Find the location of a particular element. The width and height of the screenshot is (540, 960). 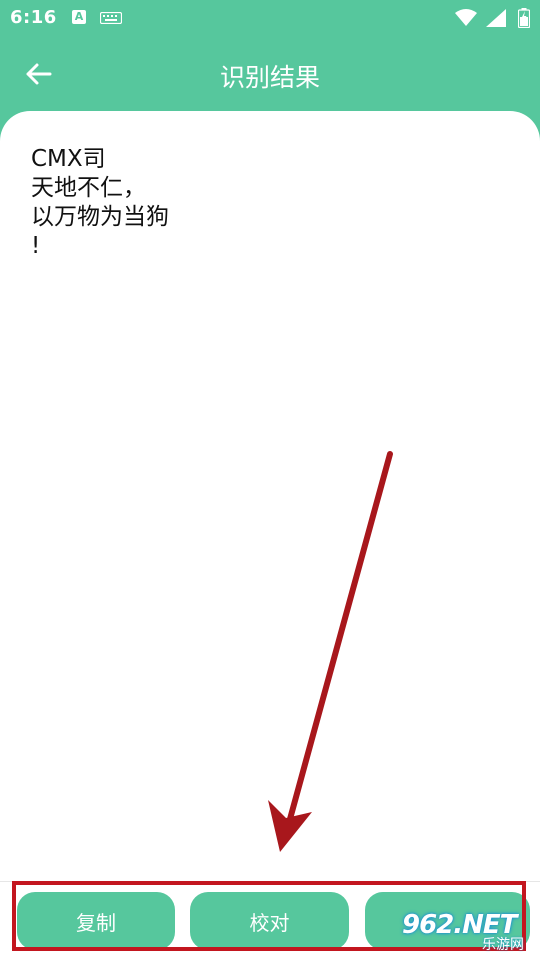

battery-icon is located at coordinates (524, 18).